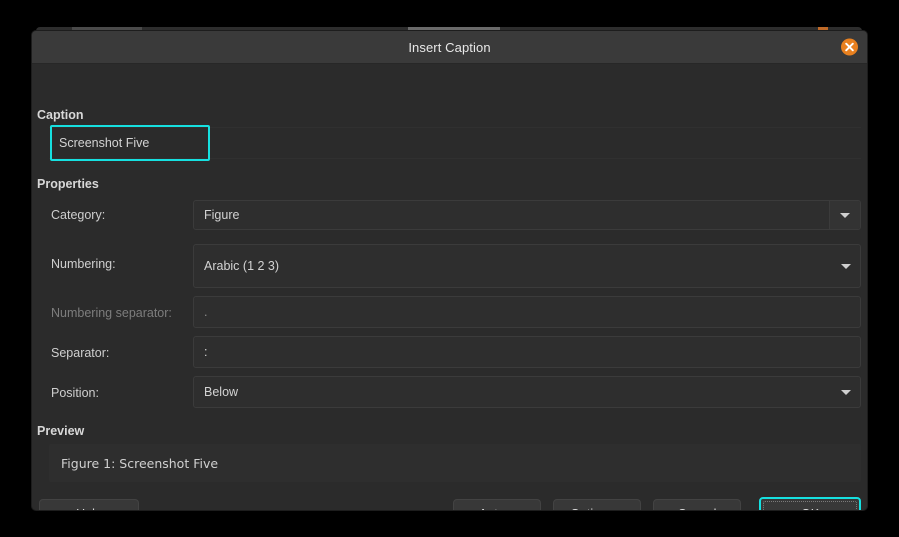 This screenshot has width=899, height=537. Describe the element at coordinates (810, 508) in the screenshot. I see `ok-button-label: OK` at that location.